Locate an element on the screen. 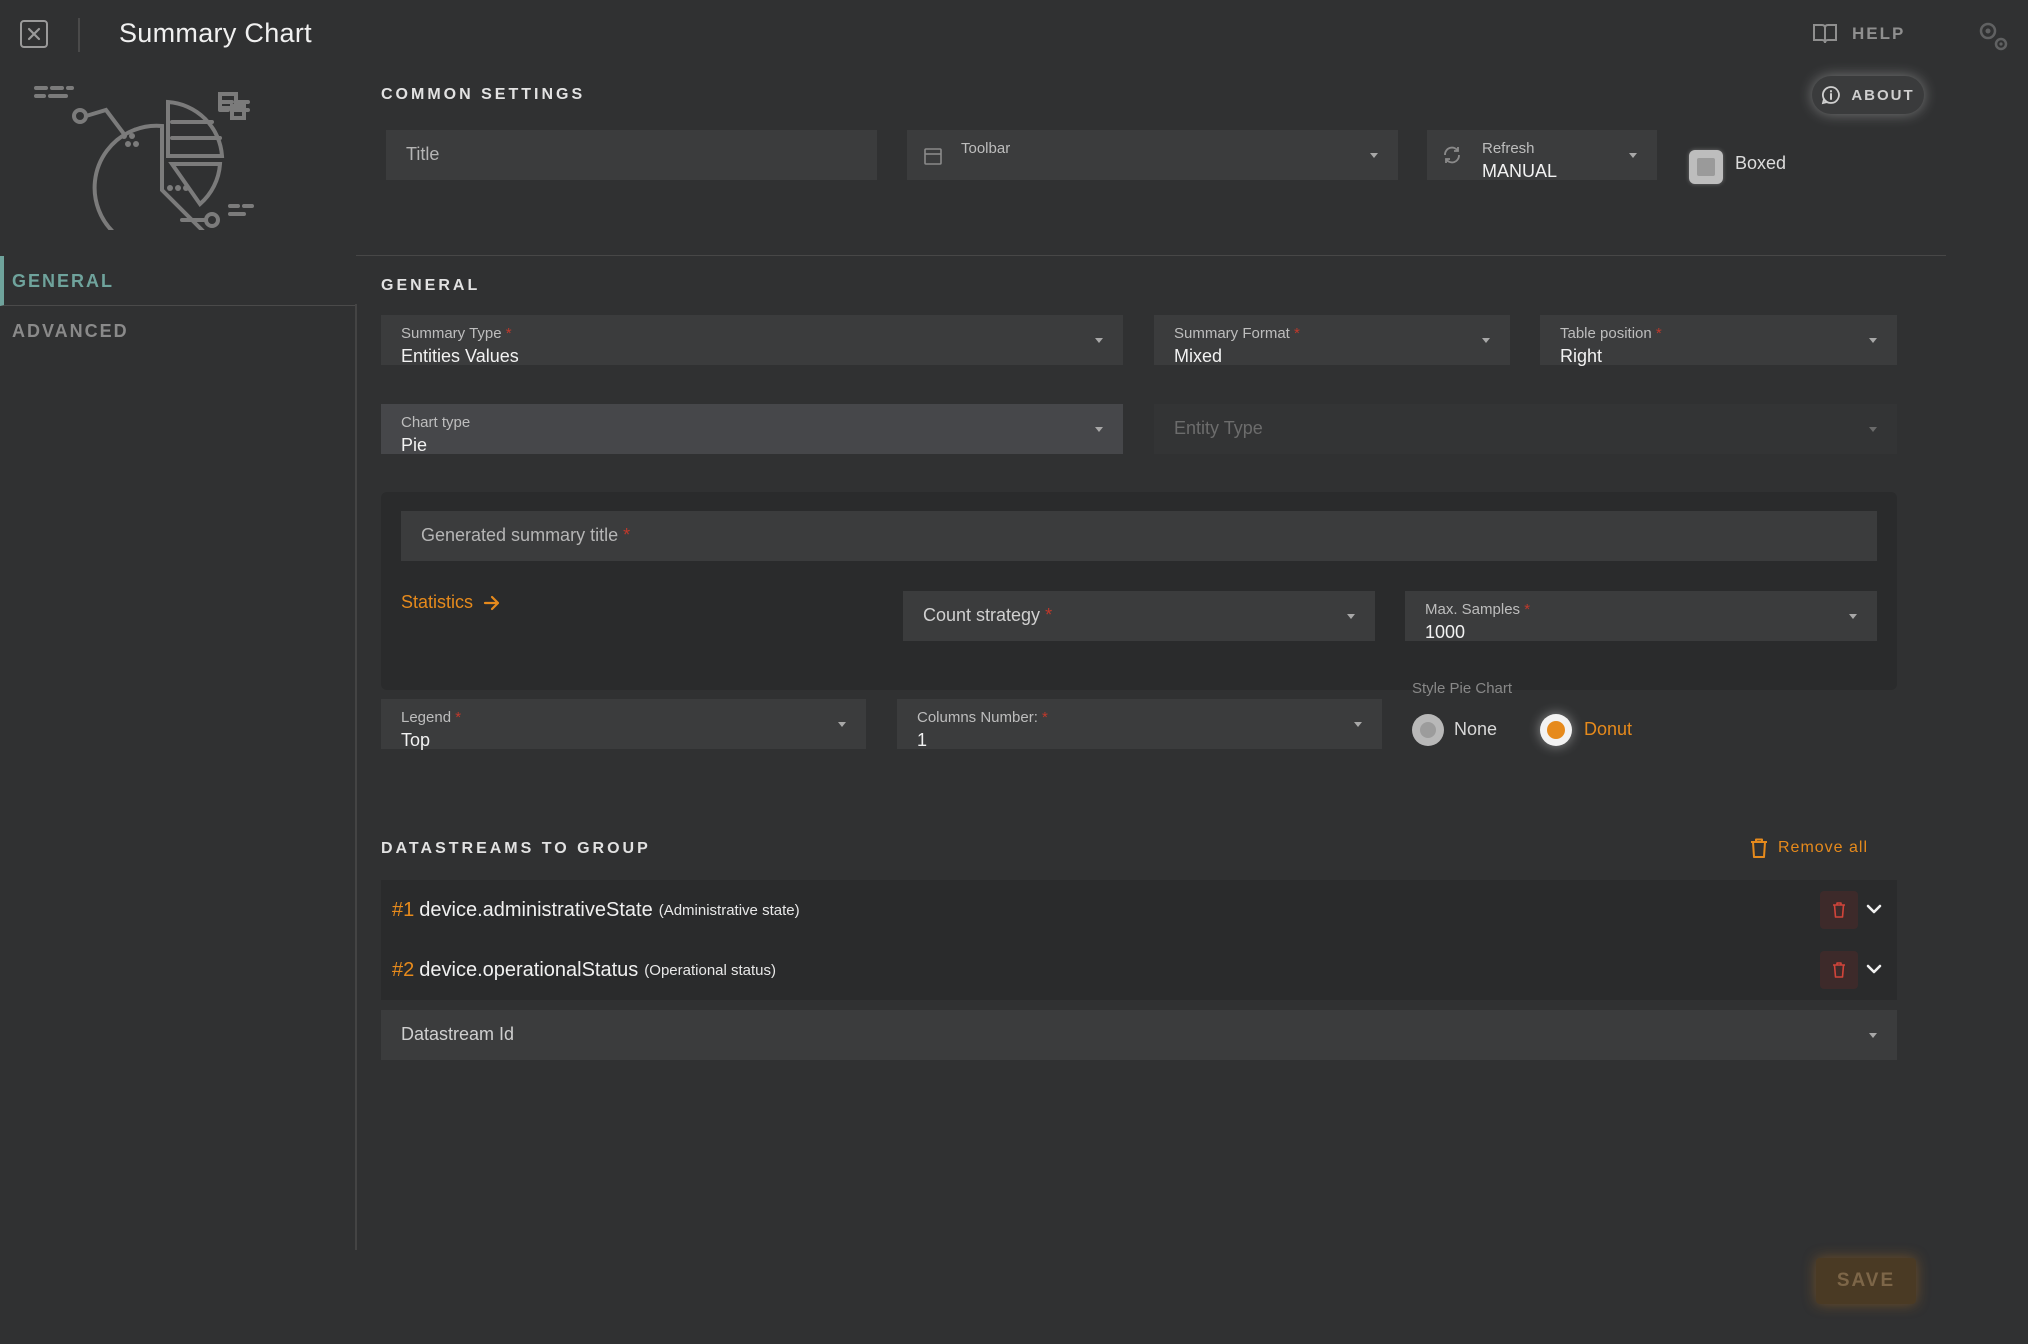 The height and width of the screenshot is (1344, 2028). sidebar-item-general: GENERAL is located at coordinates (178, 281).